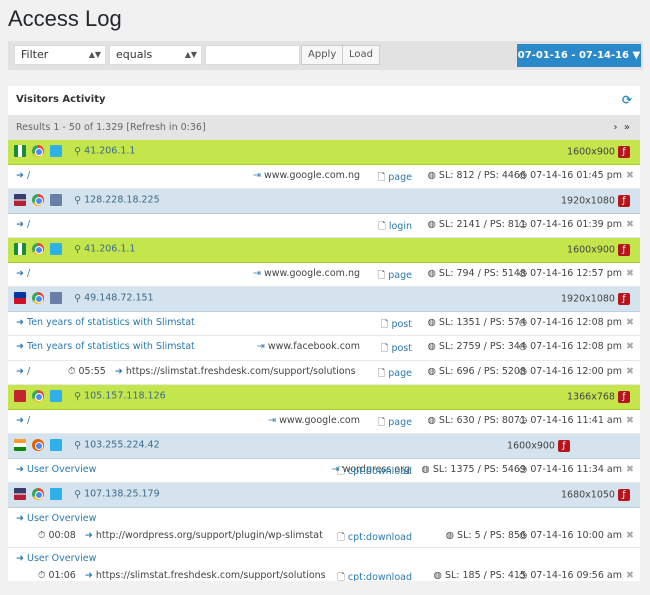 The height and width of the screenshot is (595, 650). What do you see at coordinates (324, 446) in the screenshot?
I see `visitor-row: ⚲ 103.255.224.42 1600x900 ƒ` at bounding box center [324, 446].